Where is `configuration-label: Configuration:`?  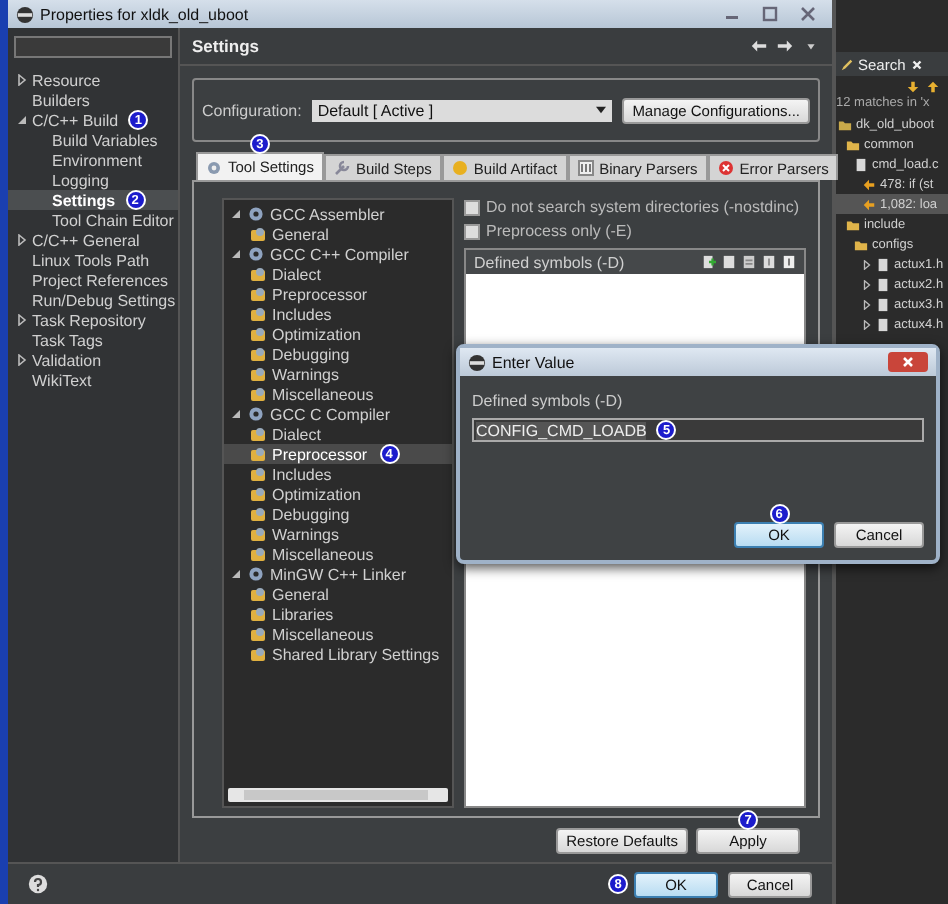
configuration-label: Configuration: is located at coordinates (252, 110).